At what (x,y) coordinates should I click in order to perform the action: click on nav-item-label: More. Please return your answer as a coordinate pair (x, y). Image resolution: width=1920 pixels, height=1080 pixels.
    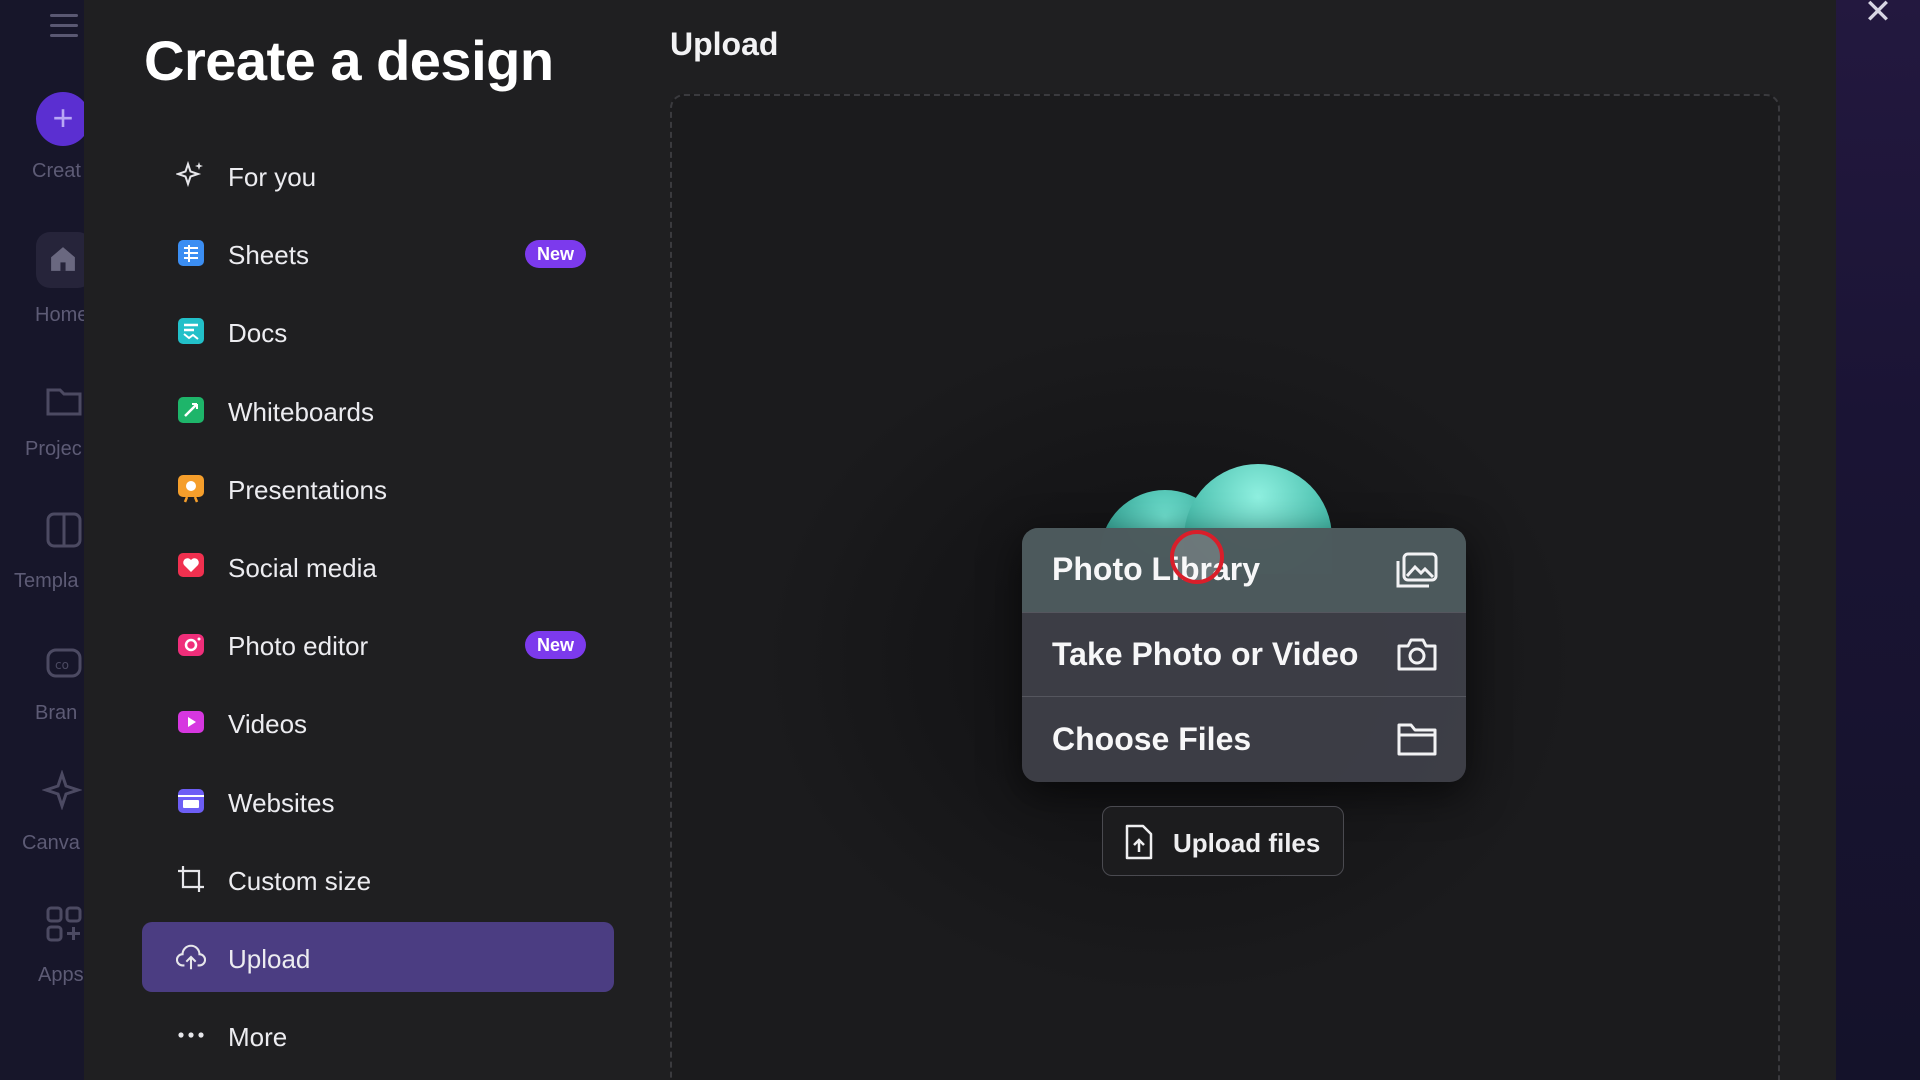
    Looking at the image, I should click on (258, 1037).